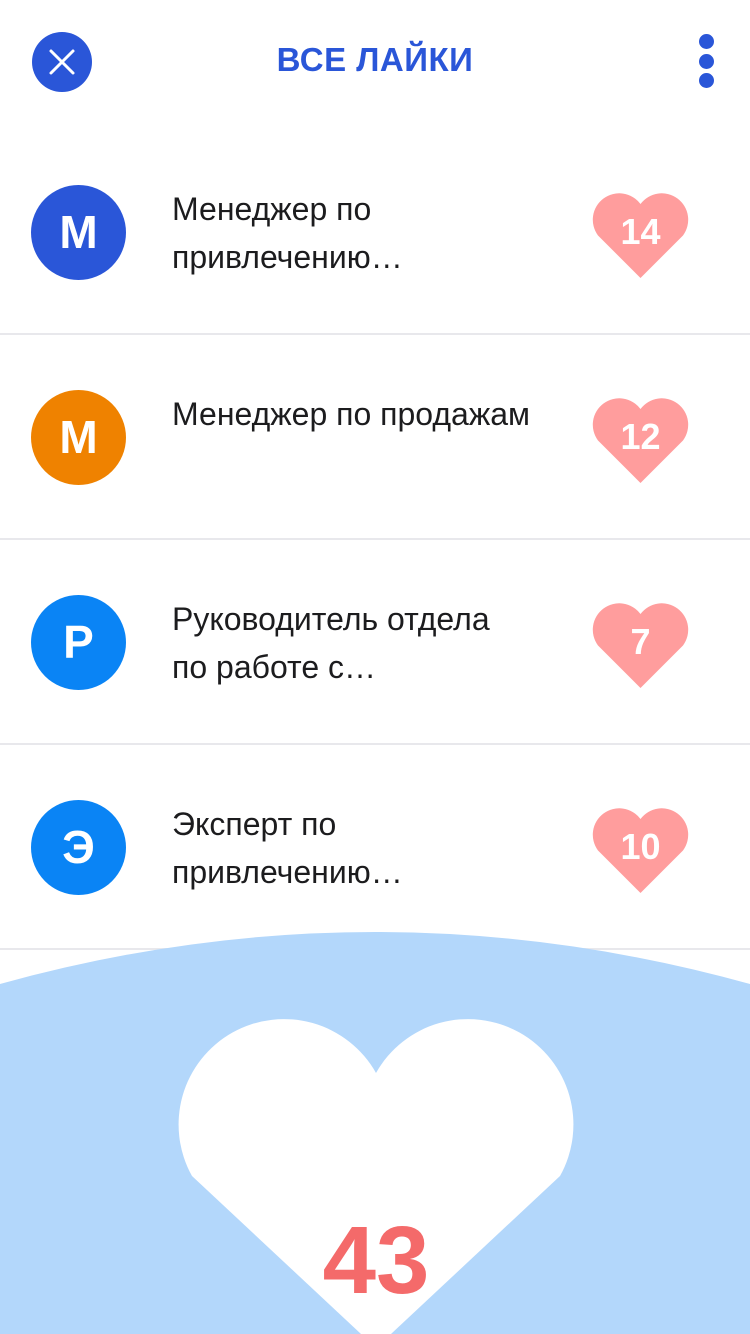 The image size is (750, 1334). I want to click on close-button, so click(62, 62).